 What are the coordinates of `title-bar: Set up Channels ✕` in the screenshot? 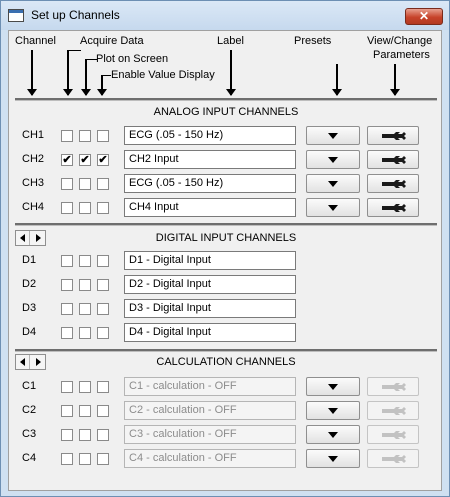 It's located at (225, 15).